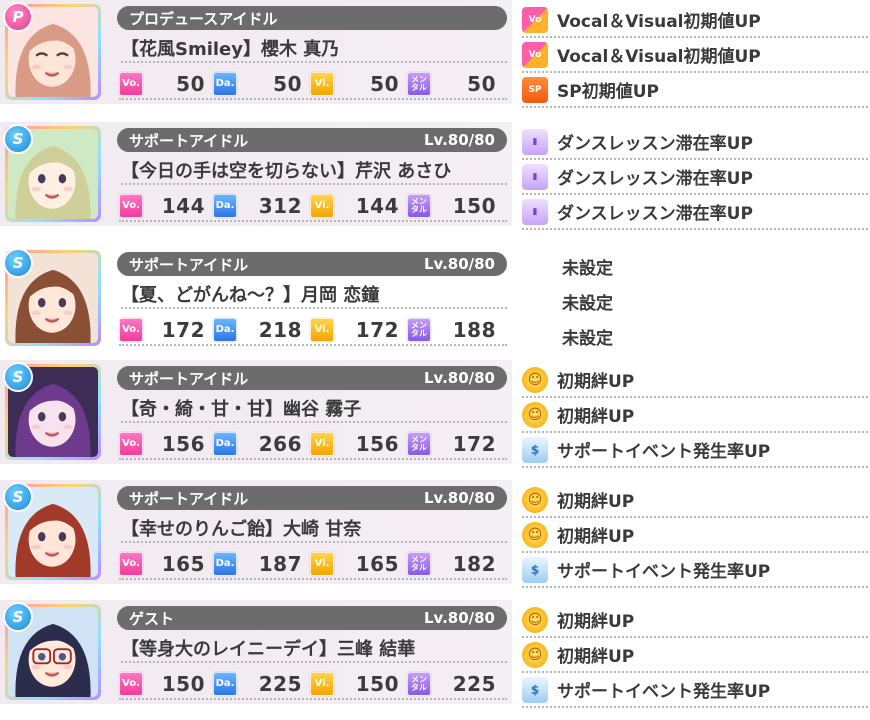  Describe the element at coordinates (280, 444) in the screenshot. I see `da-stat-value: 266` at that location.